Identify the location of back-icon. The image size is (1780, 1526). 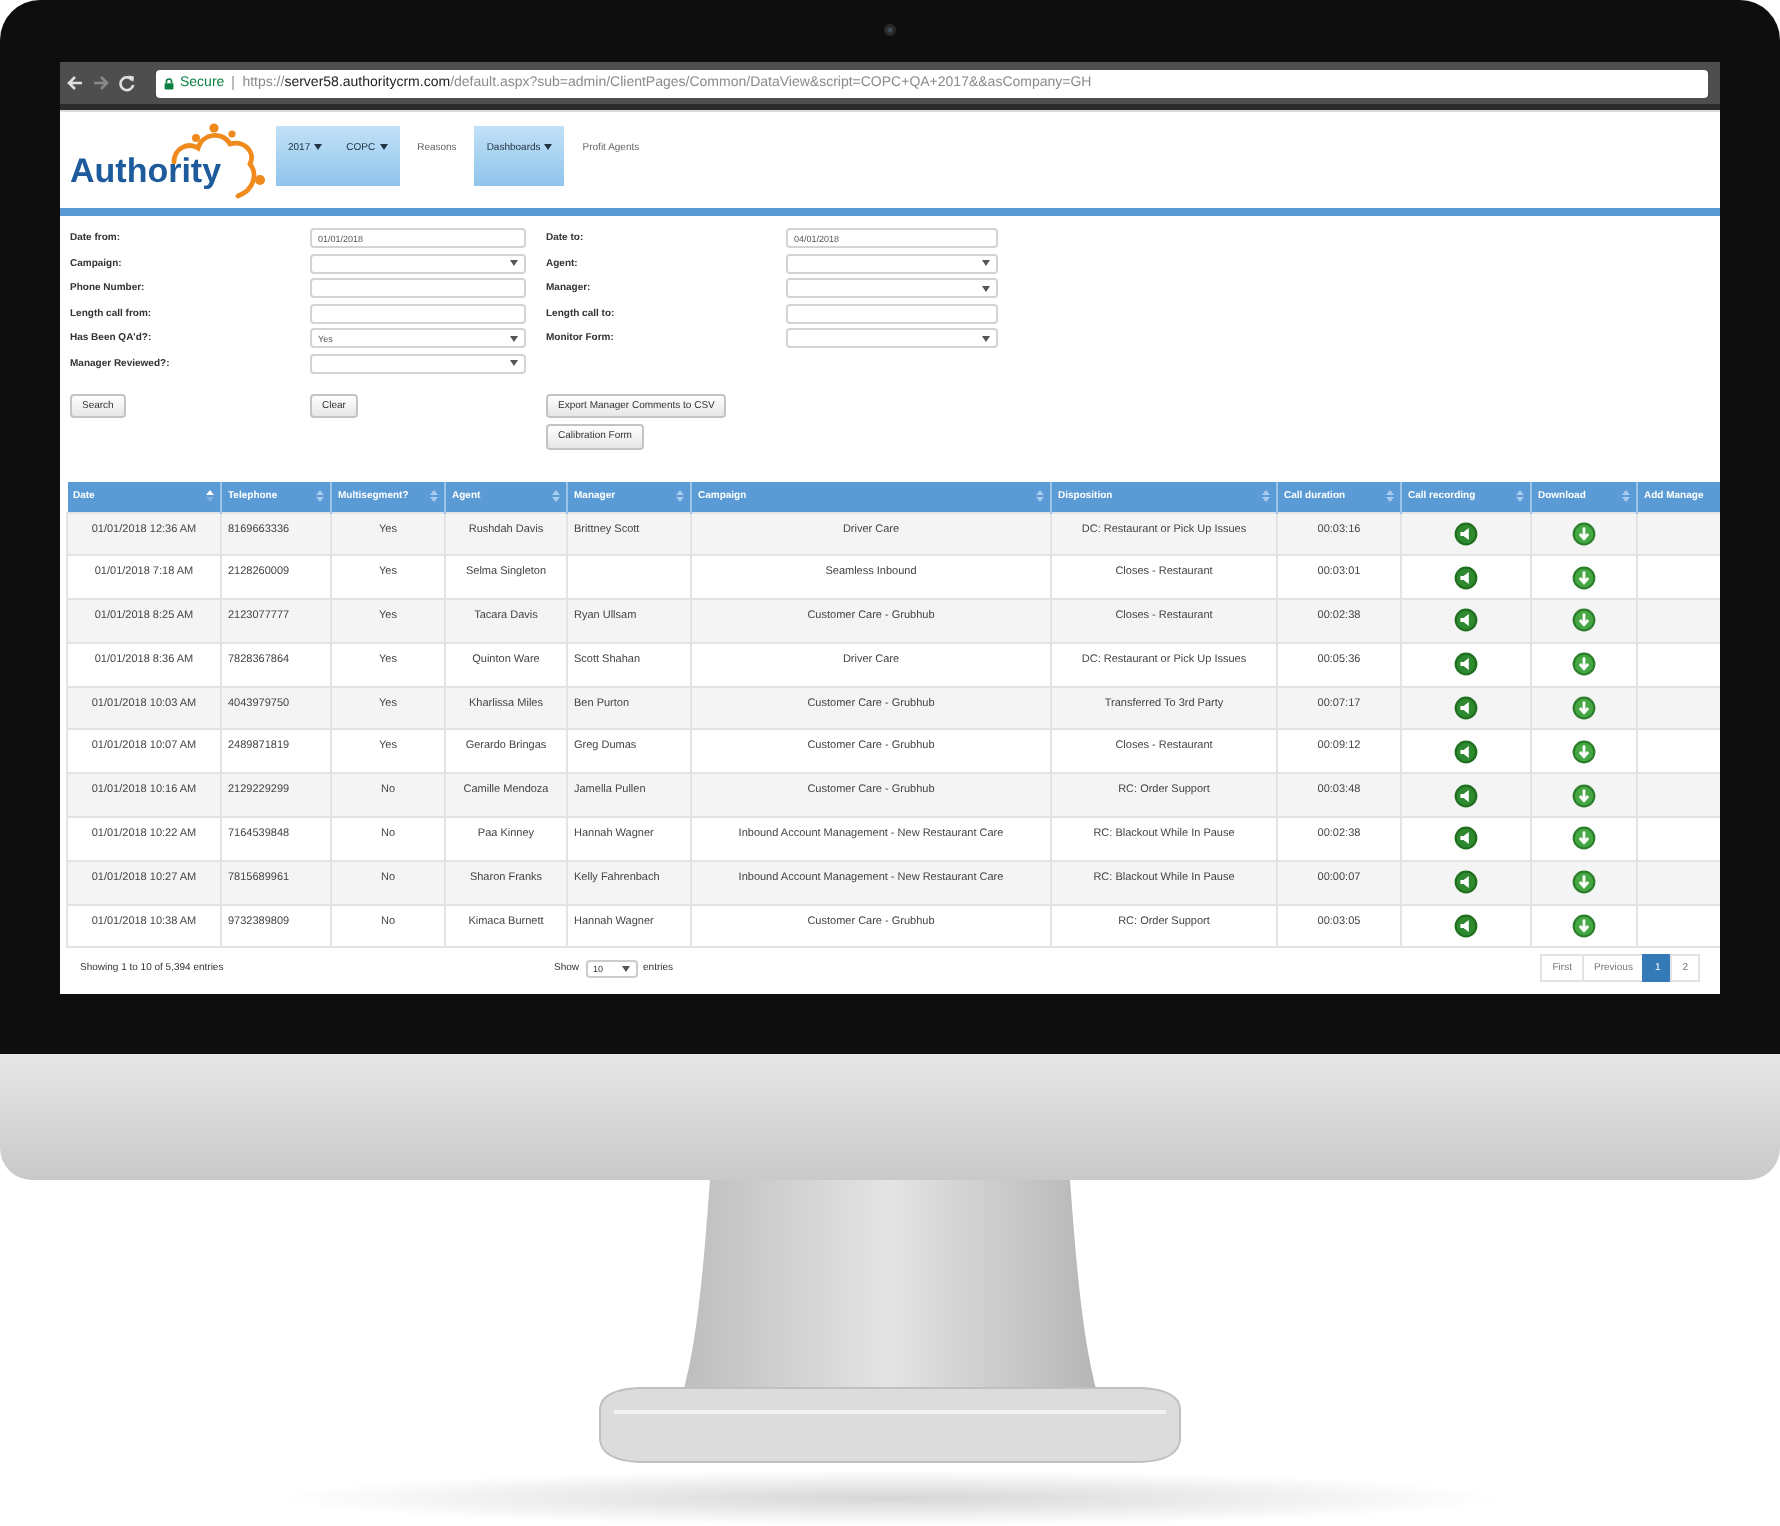
(75, 83).